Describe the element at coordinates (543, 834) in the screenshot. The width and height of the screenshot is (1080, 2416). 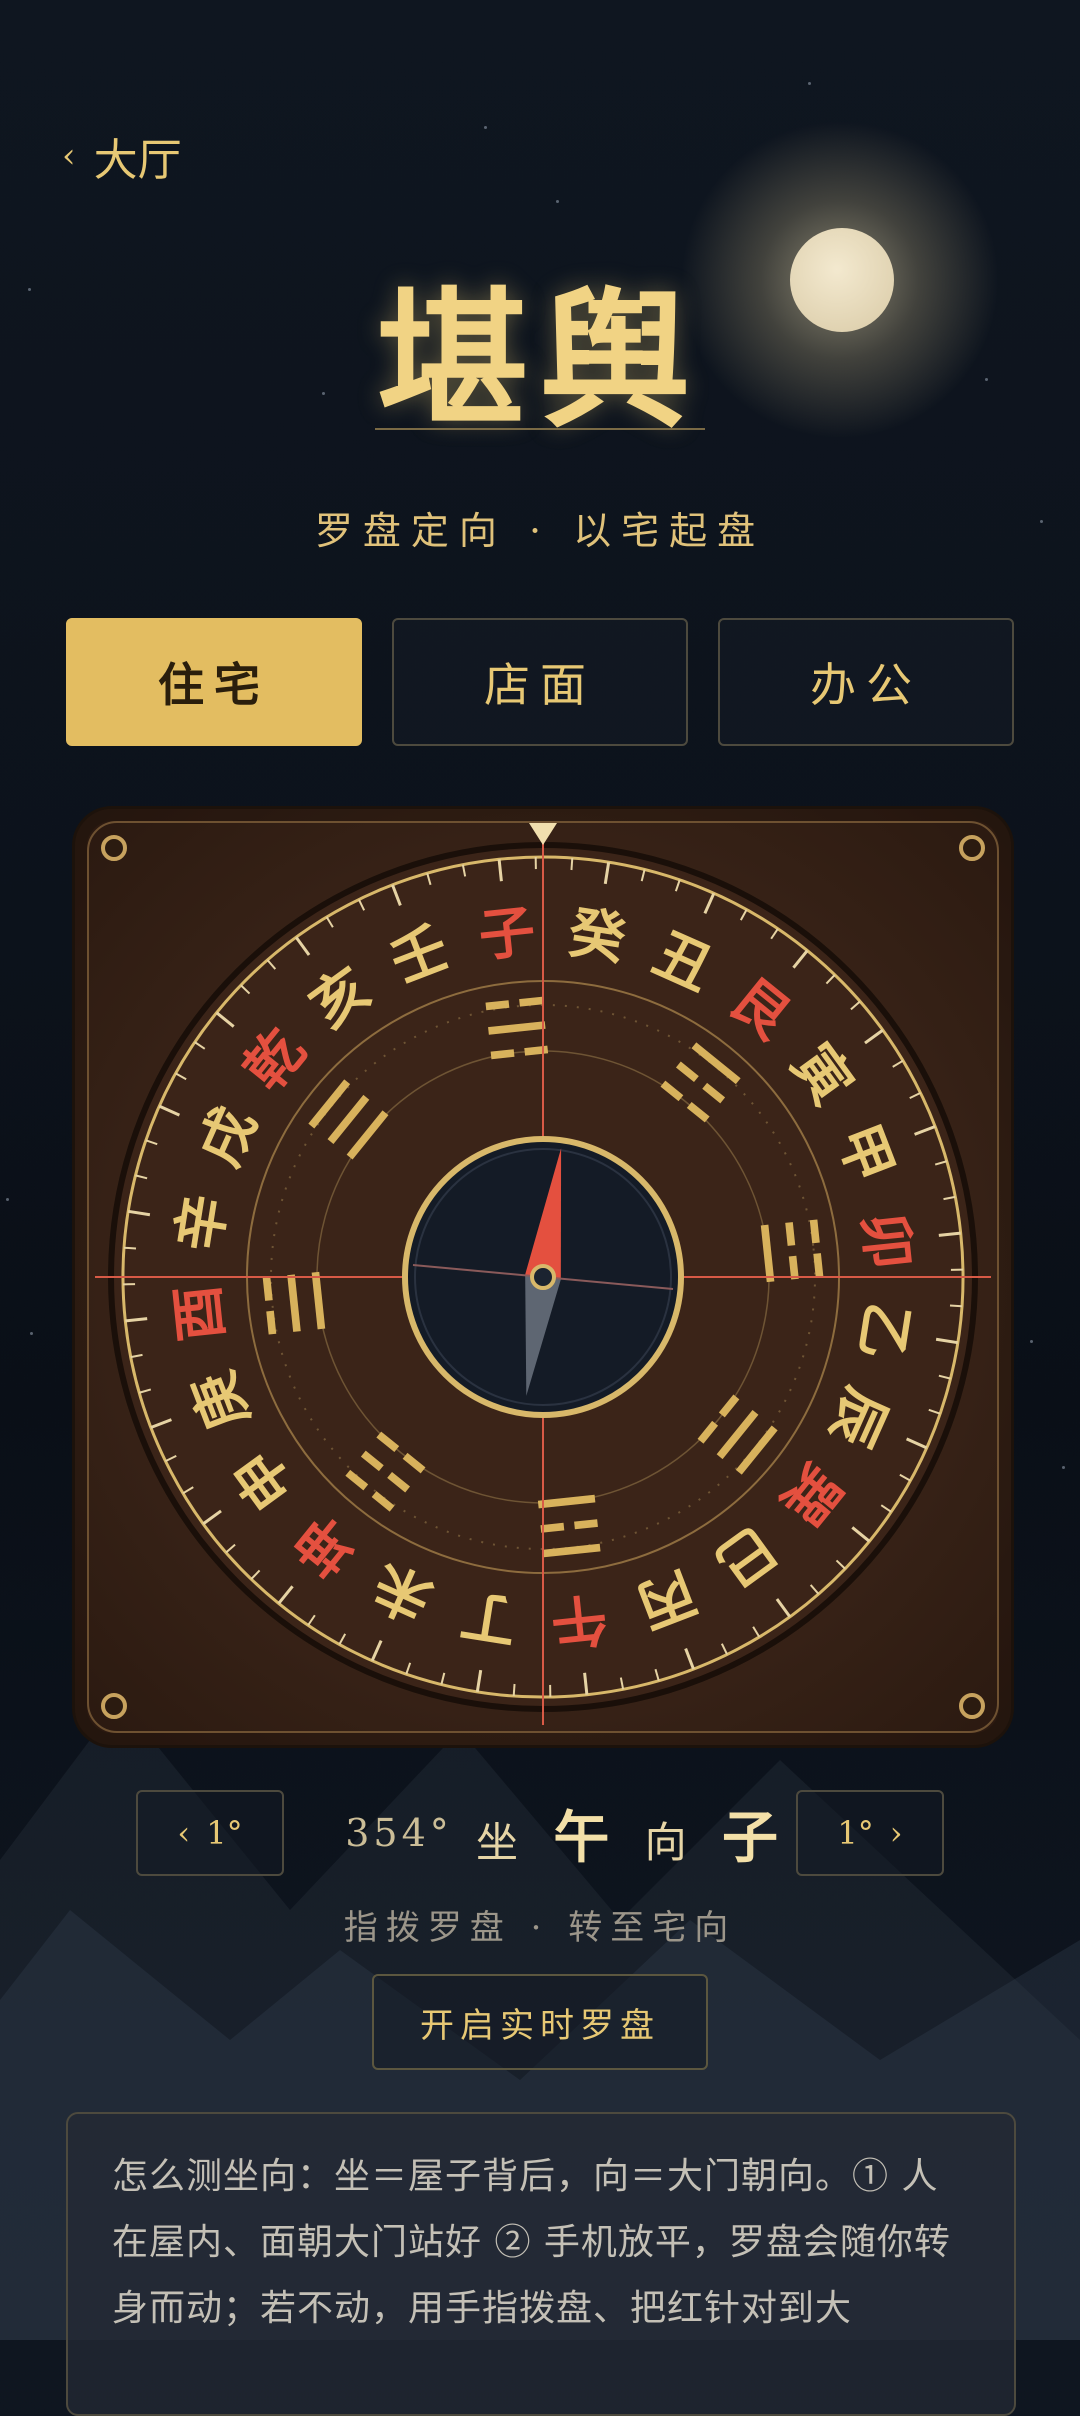
I see `heading-pointer-icon` at that location.